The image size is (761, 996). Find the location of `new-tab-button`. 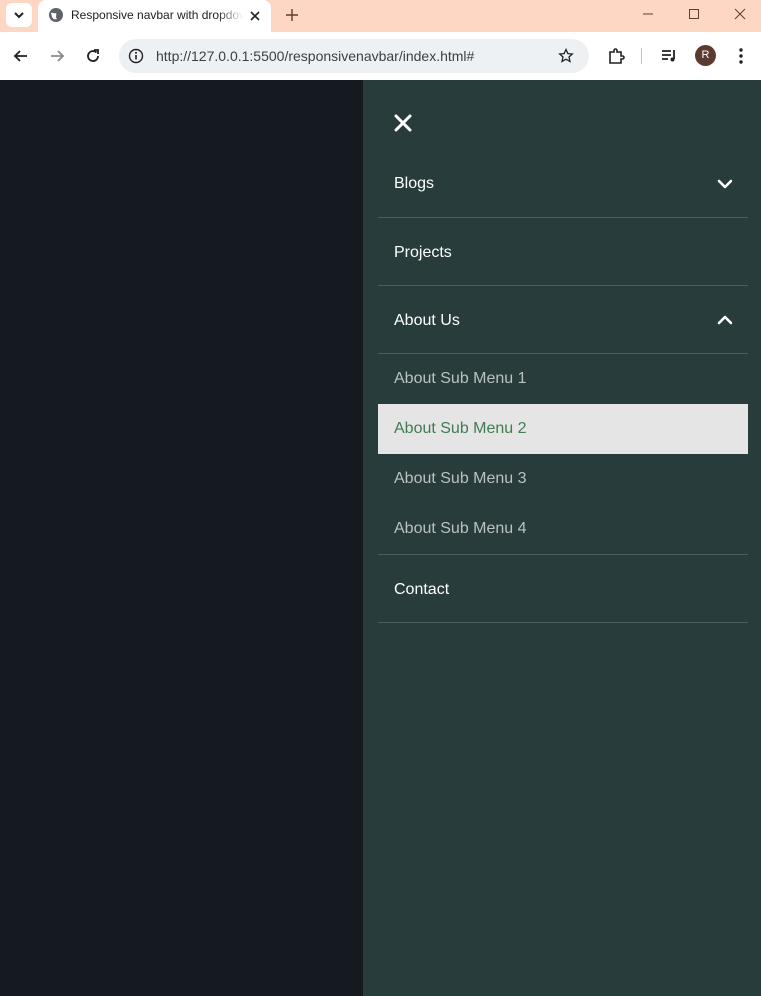

new-tab-button is located at coordinates (292, 15).